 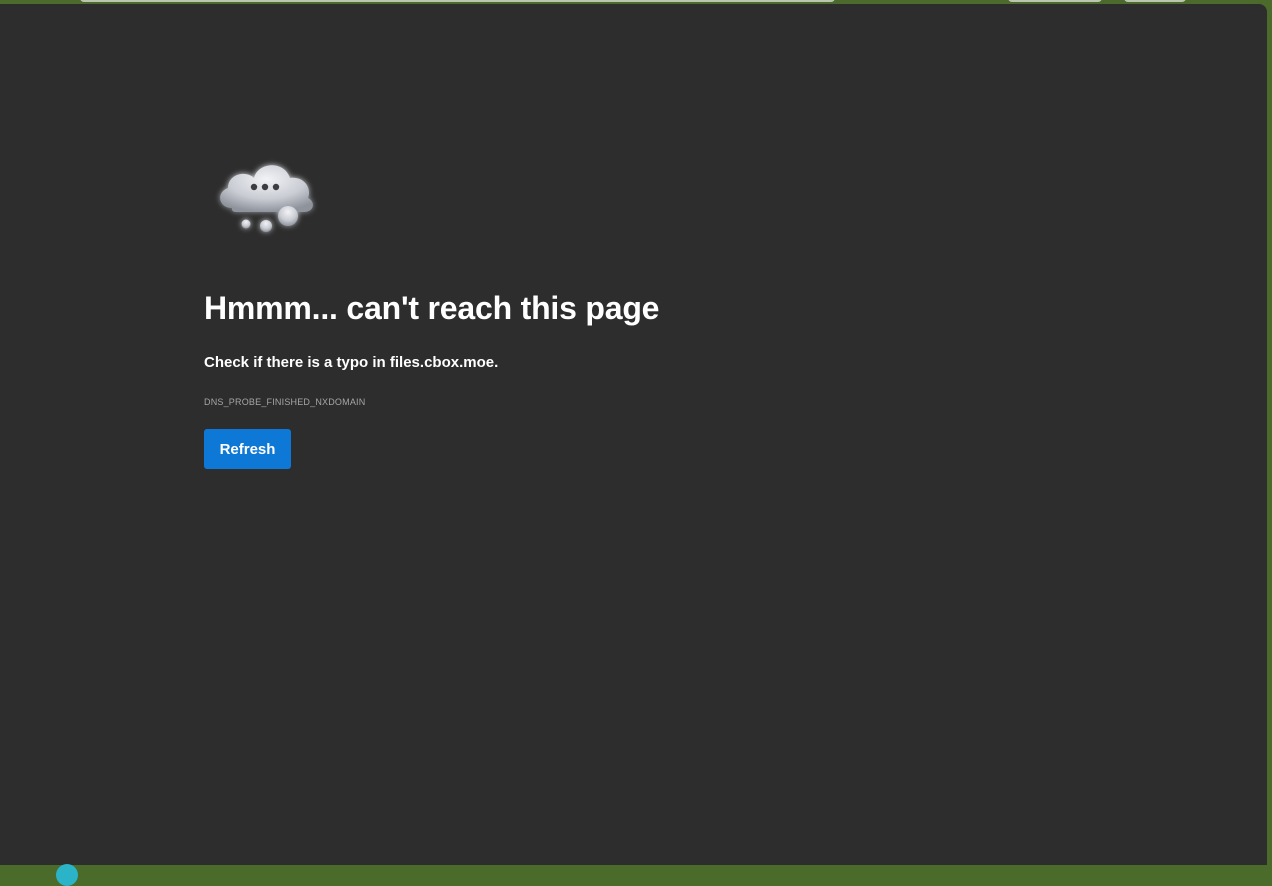 I want to click on cloud-thinking-icon, so click(x=267, y=195).